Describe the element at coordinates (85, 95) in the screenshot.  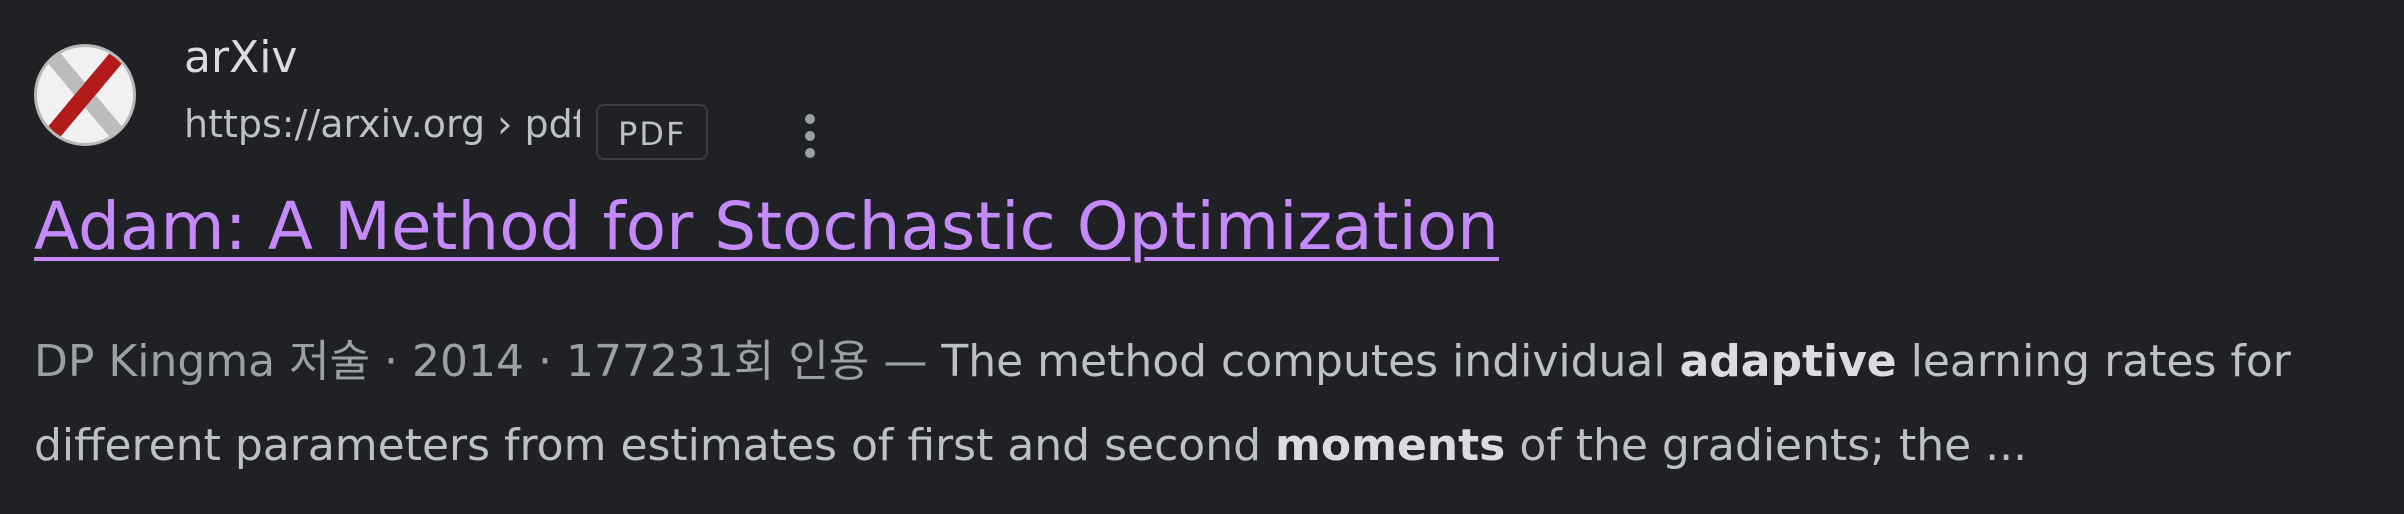
I see `arxiv-logo-icon` at that location.